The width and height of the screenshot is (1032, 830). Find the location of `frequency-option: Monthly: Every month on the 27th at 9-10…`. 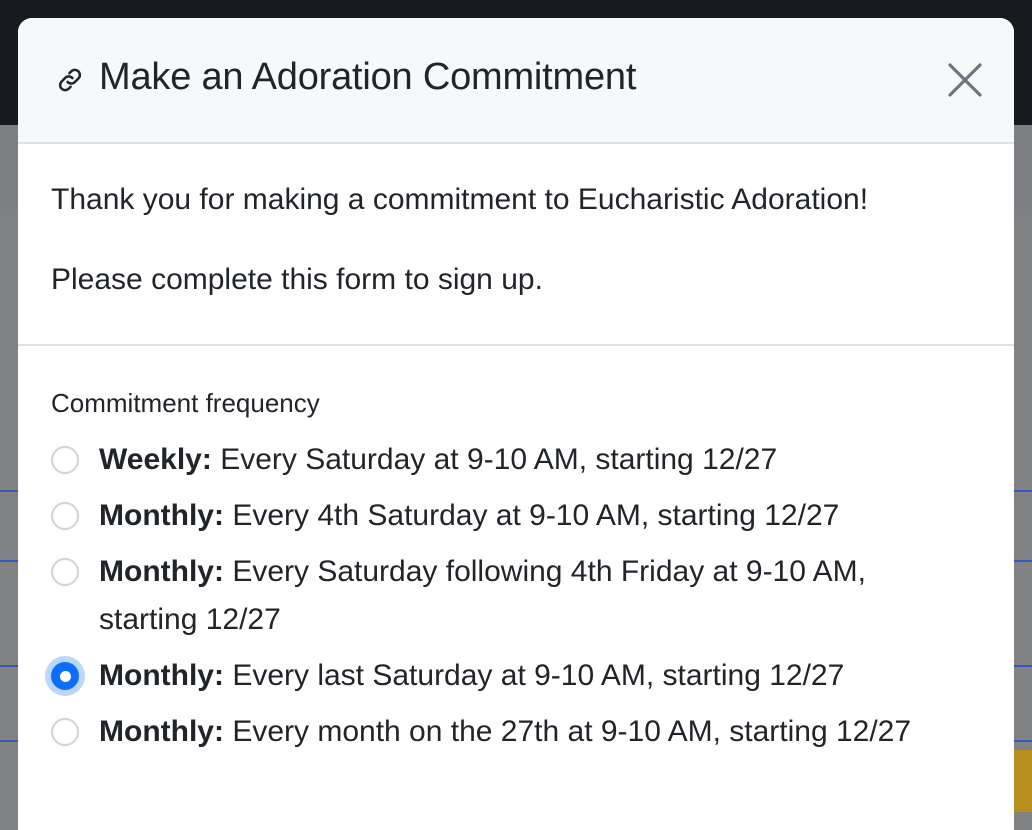

frequency-option: Monthly: Every month on the 27th at 9-10… is located at coordinates (516, 732).